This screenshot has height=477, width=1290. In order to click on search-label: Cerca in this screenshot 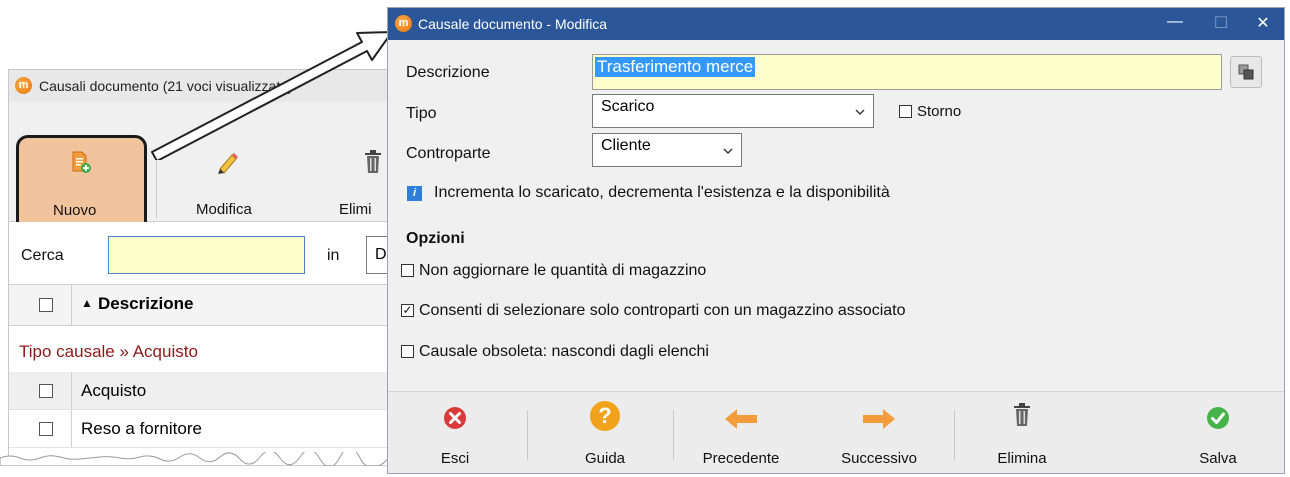, I will do `click(42, 255)`.